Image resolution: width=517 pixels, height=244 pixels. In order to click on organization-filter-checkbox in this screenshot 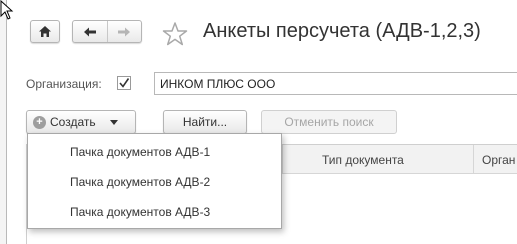, I will do `click(124, 83)`.